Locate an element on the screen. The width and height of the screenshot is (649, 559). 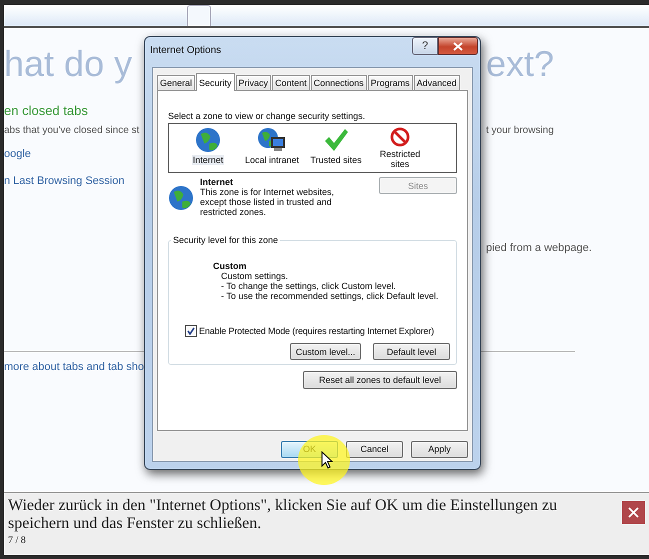
dialog-button: Cancel is located at coordinates (374, 449).